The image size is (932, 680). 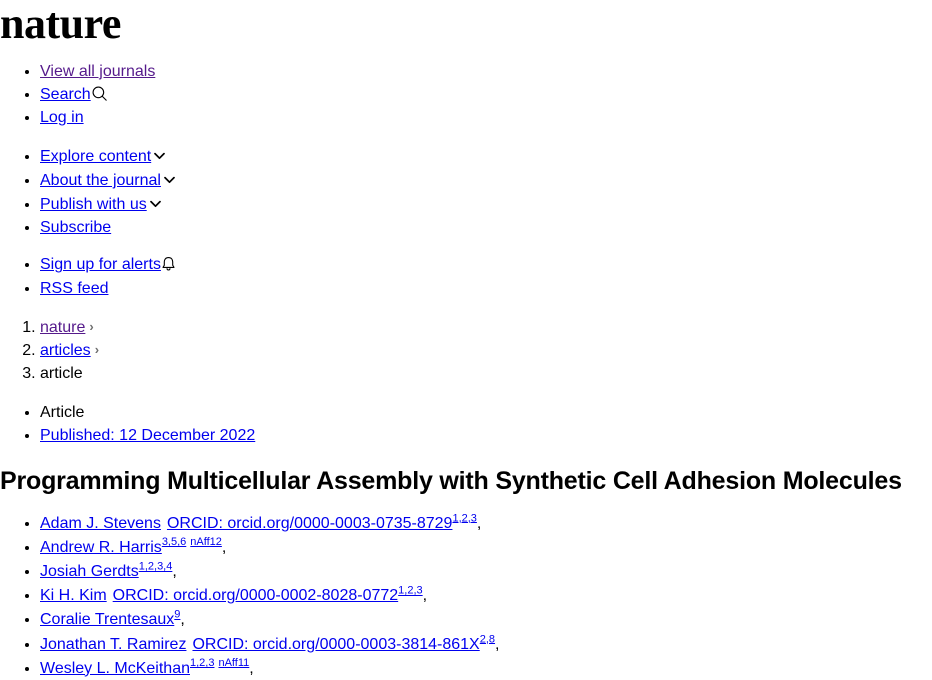 What do you see at coordinates (113, 644) in the screenshot?
I see `author-name-link: Jonathan T. Ramirez` at bounding box center [113, 644].